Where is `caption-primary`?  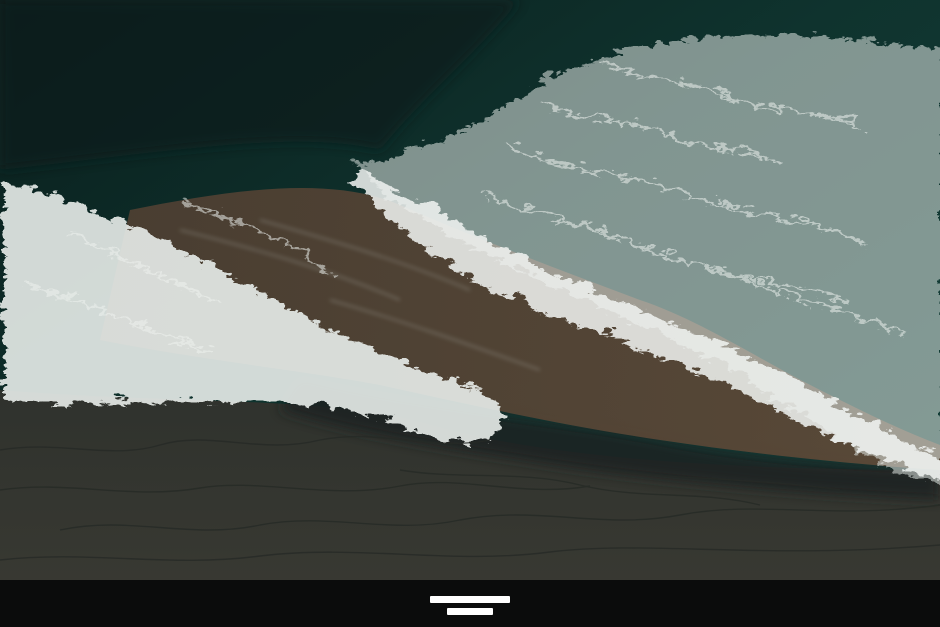
caption-primary is located at coordinates (470, 599).